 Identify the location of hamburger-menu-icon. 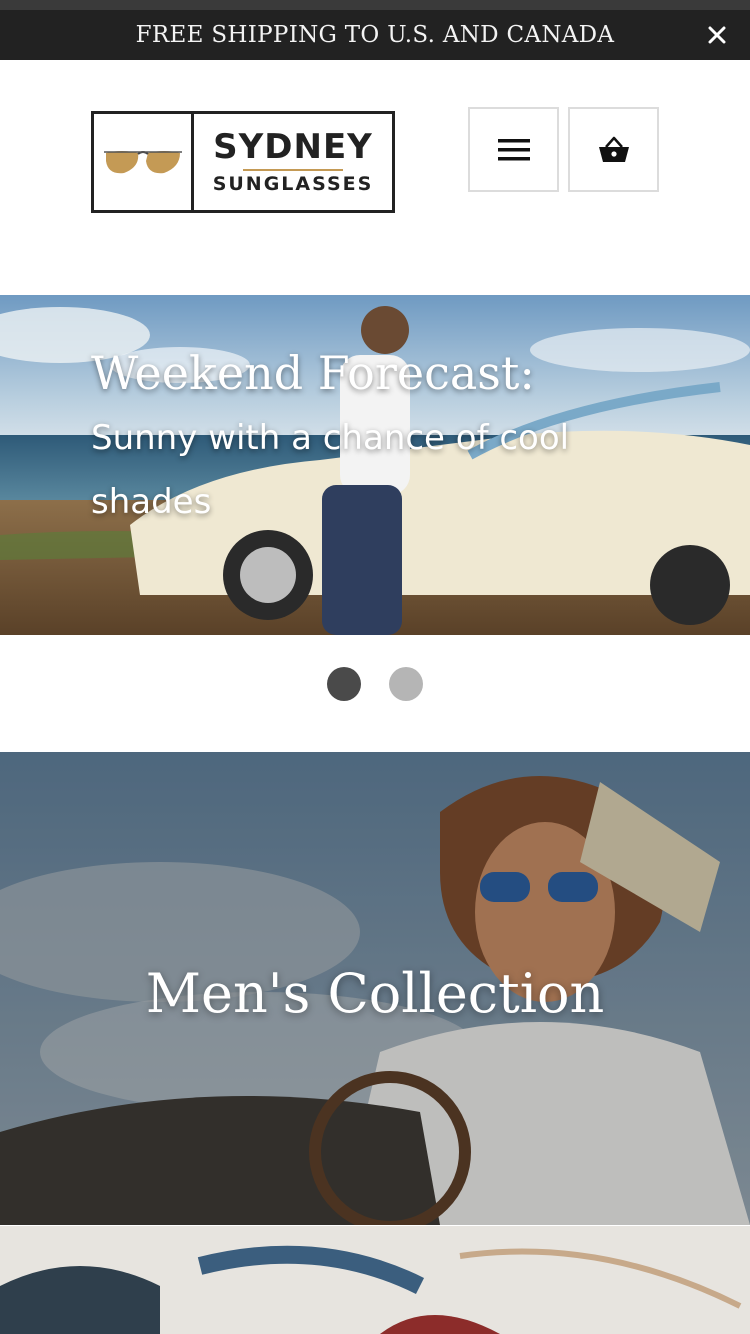
(513, 149).